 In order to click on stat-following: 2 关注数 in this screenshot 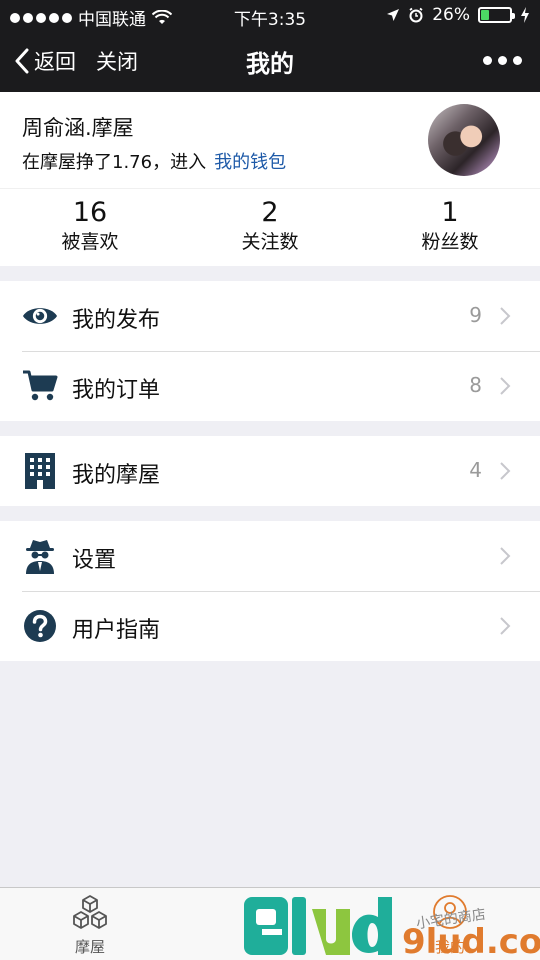, I will do `click(270, 226)`.